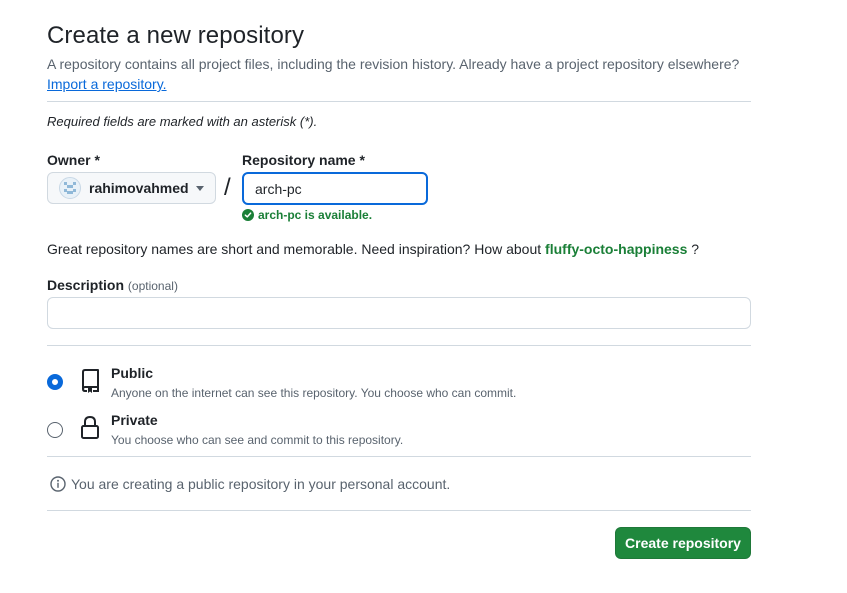 The image size is (847, 593). I want to click on description-input, so click(399, 313).